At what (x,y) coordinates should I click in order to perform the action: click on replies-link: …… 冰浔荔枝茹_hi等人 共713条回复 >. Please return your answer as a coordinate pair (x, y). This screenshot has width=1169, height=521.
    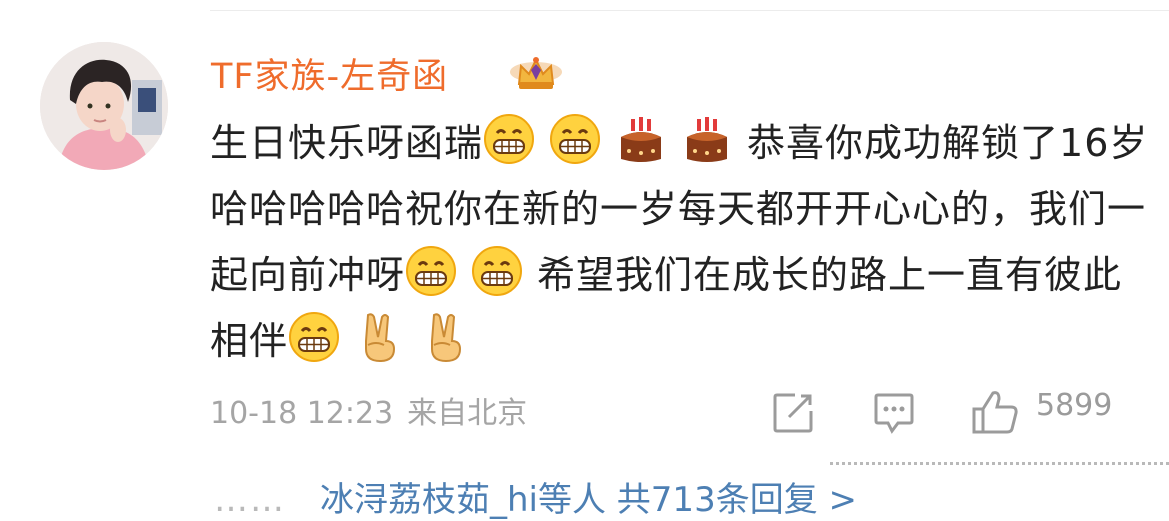
    Looking at the image, I should click on (535, 496).